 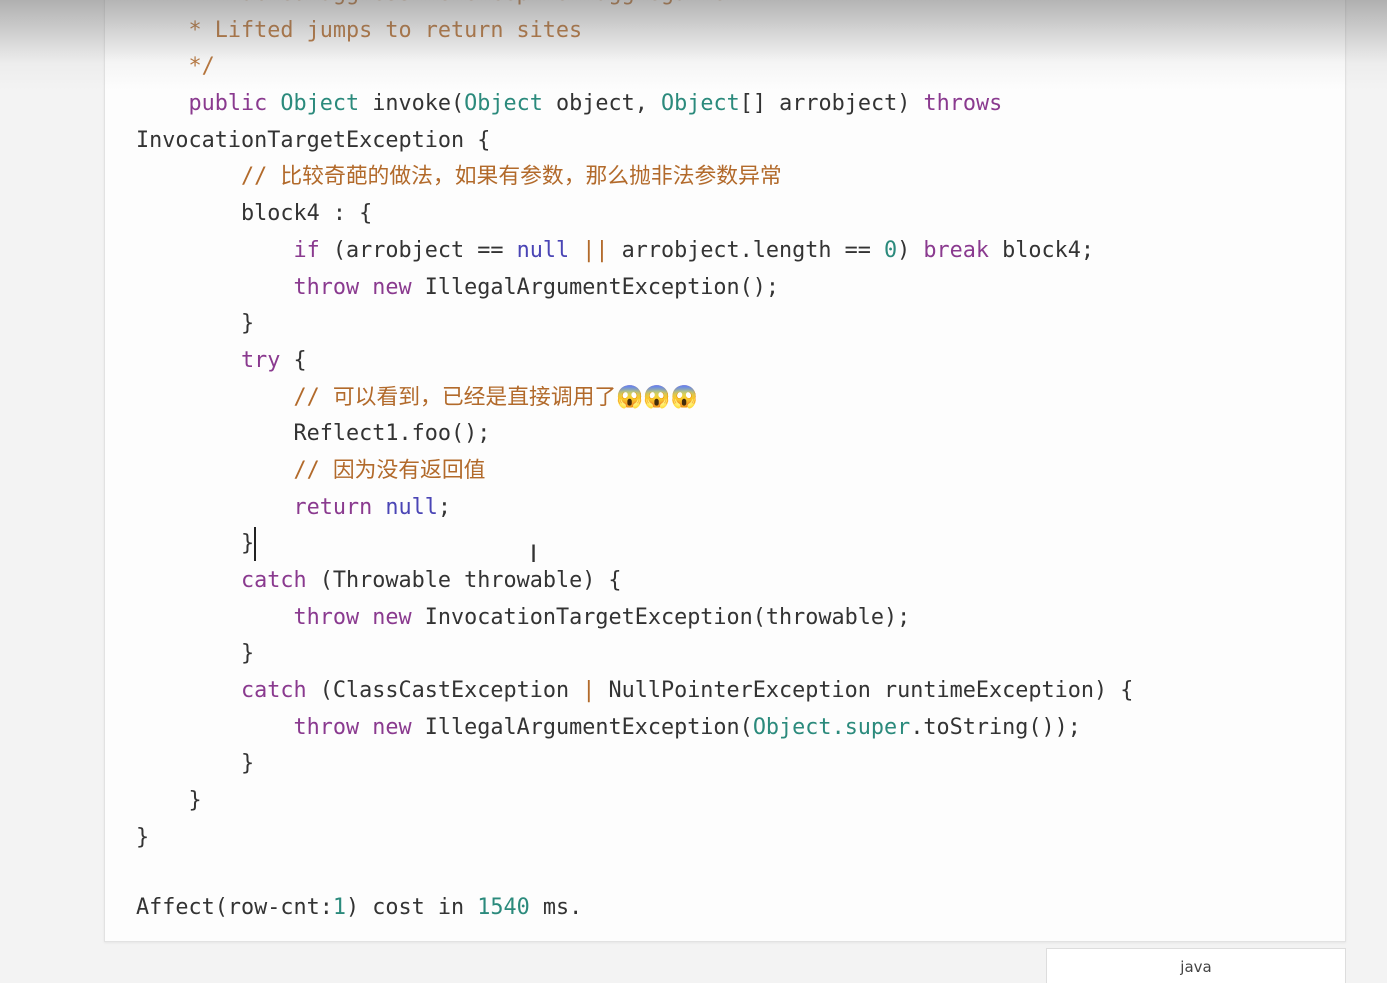 I want to click on code-token: block4 : {, so click(x=254, y=214).